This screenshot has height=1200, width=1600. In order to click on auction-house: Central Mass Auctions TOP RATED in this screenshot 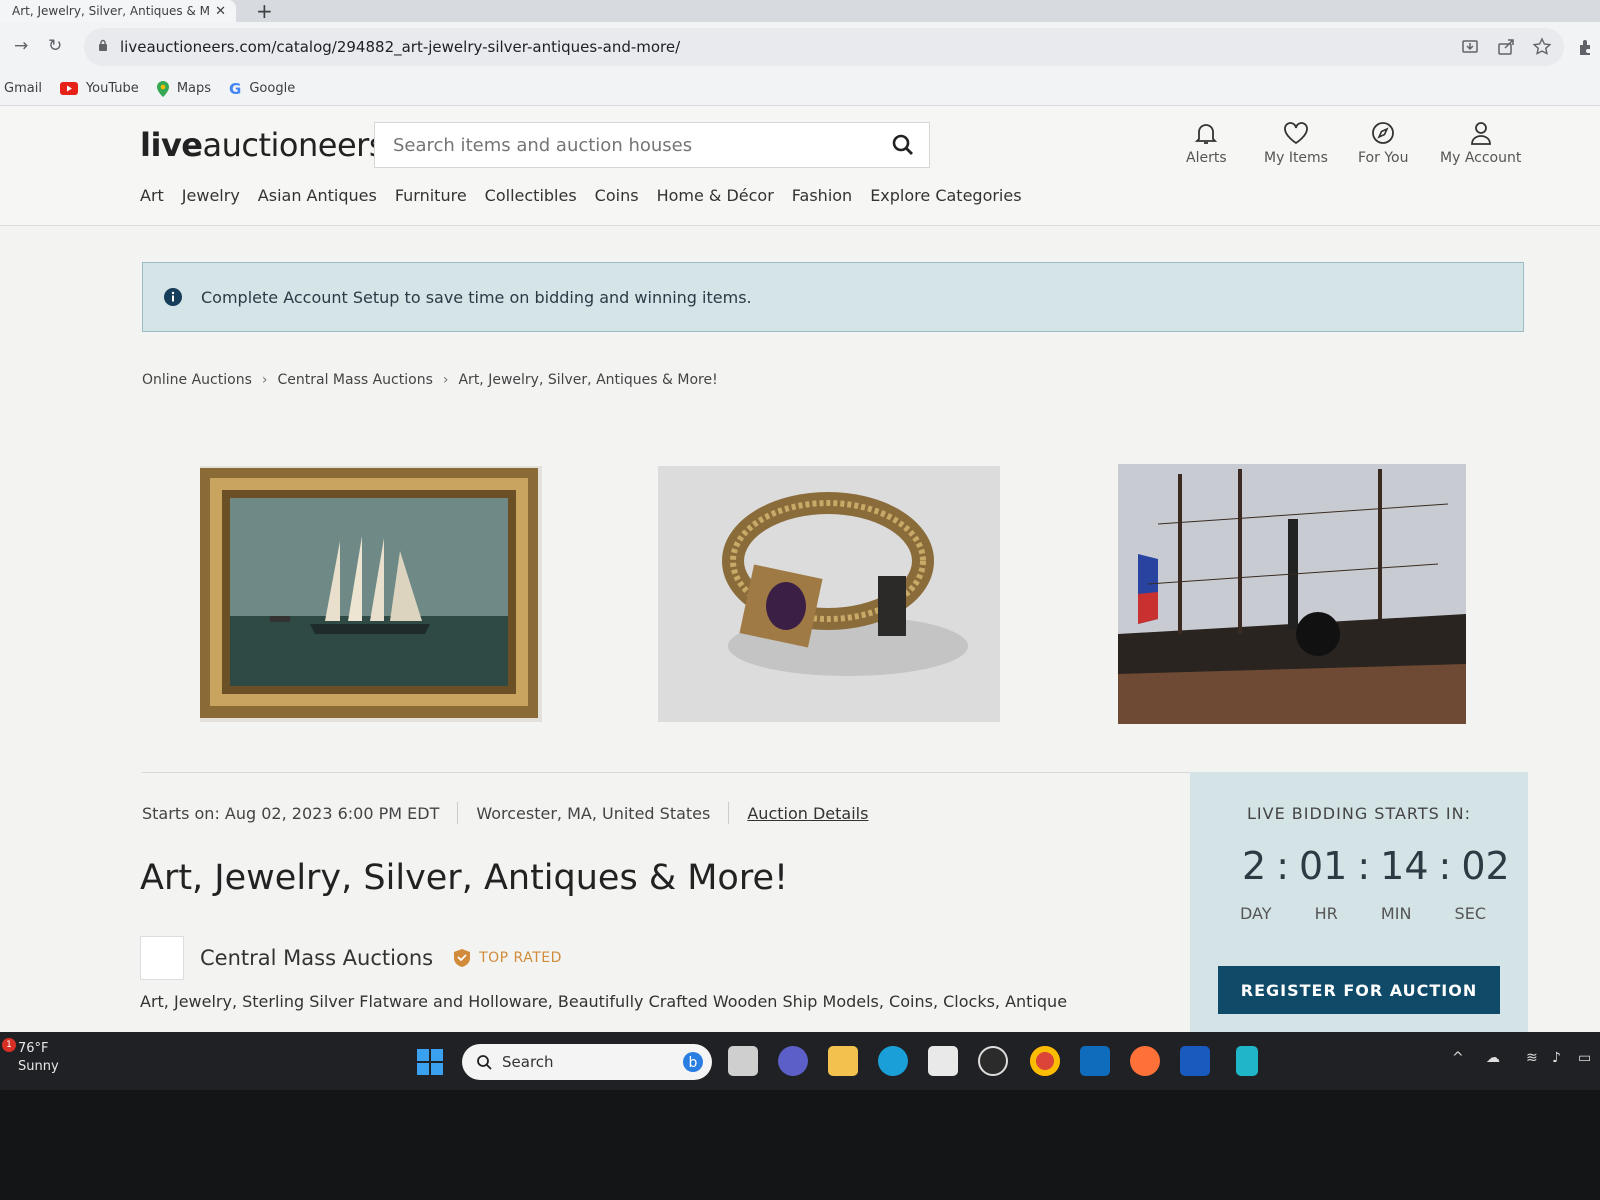, I will do `click(351, 958)`.